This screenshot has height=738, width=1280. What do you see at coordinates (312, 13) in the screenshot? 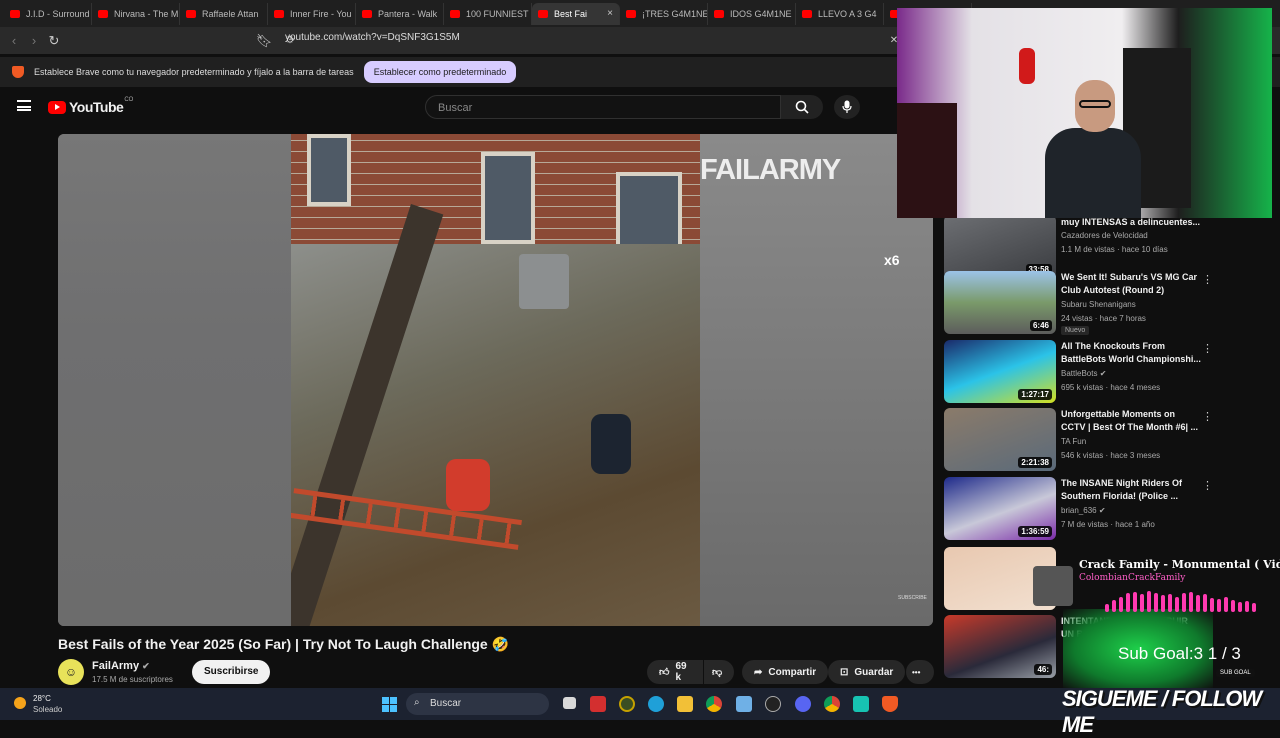
I see `browser-tab: Inner Fire - You` at bounding box center [312, 13].